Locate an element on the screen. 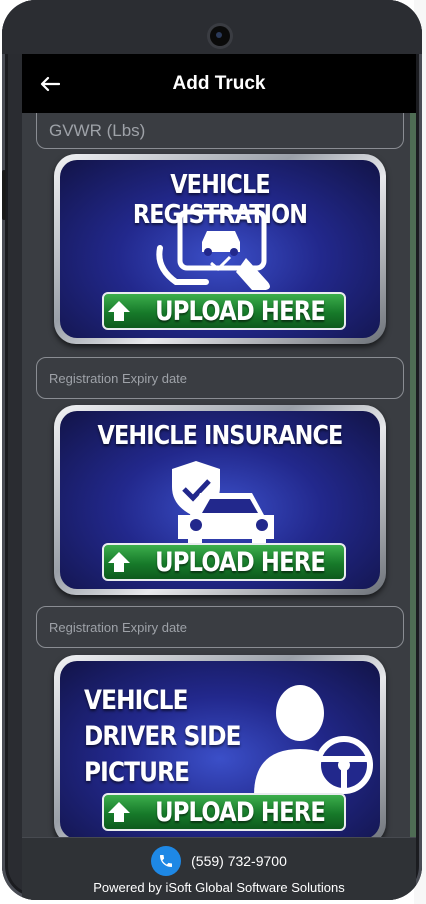 This screenshot has height=904, width=426. app-bar: Add Truck is located at coordinates (219, 83).